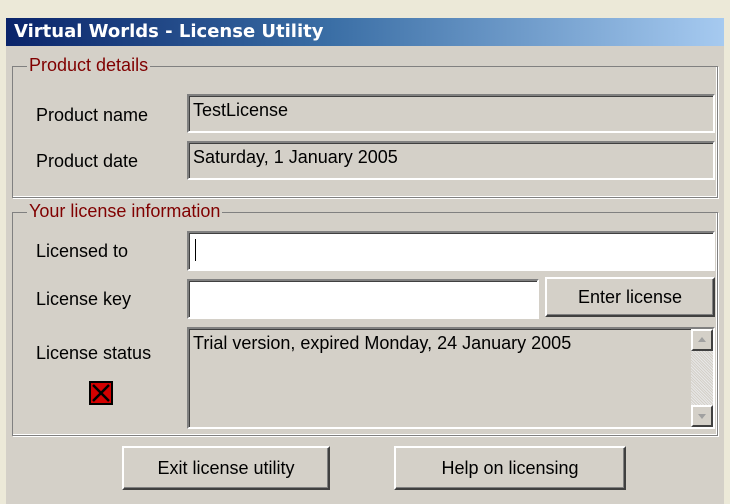  What do you see at coordinates (702, 378) in the screenshot?
I see `license-status-scrollbar` at bounding box center [702, 378].